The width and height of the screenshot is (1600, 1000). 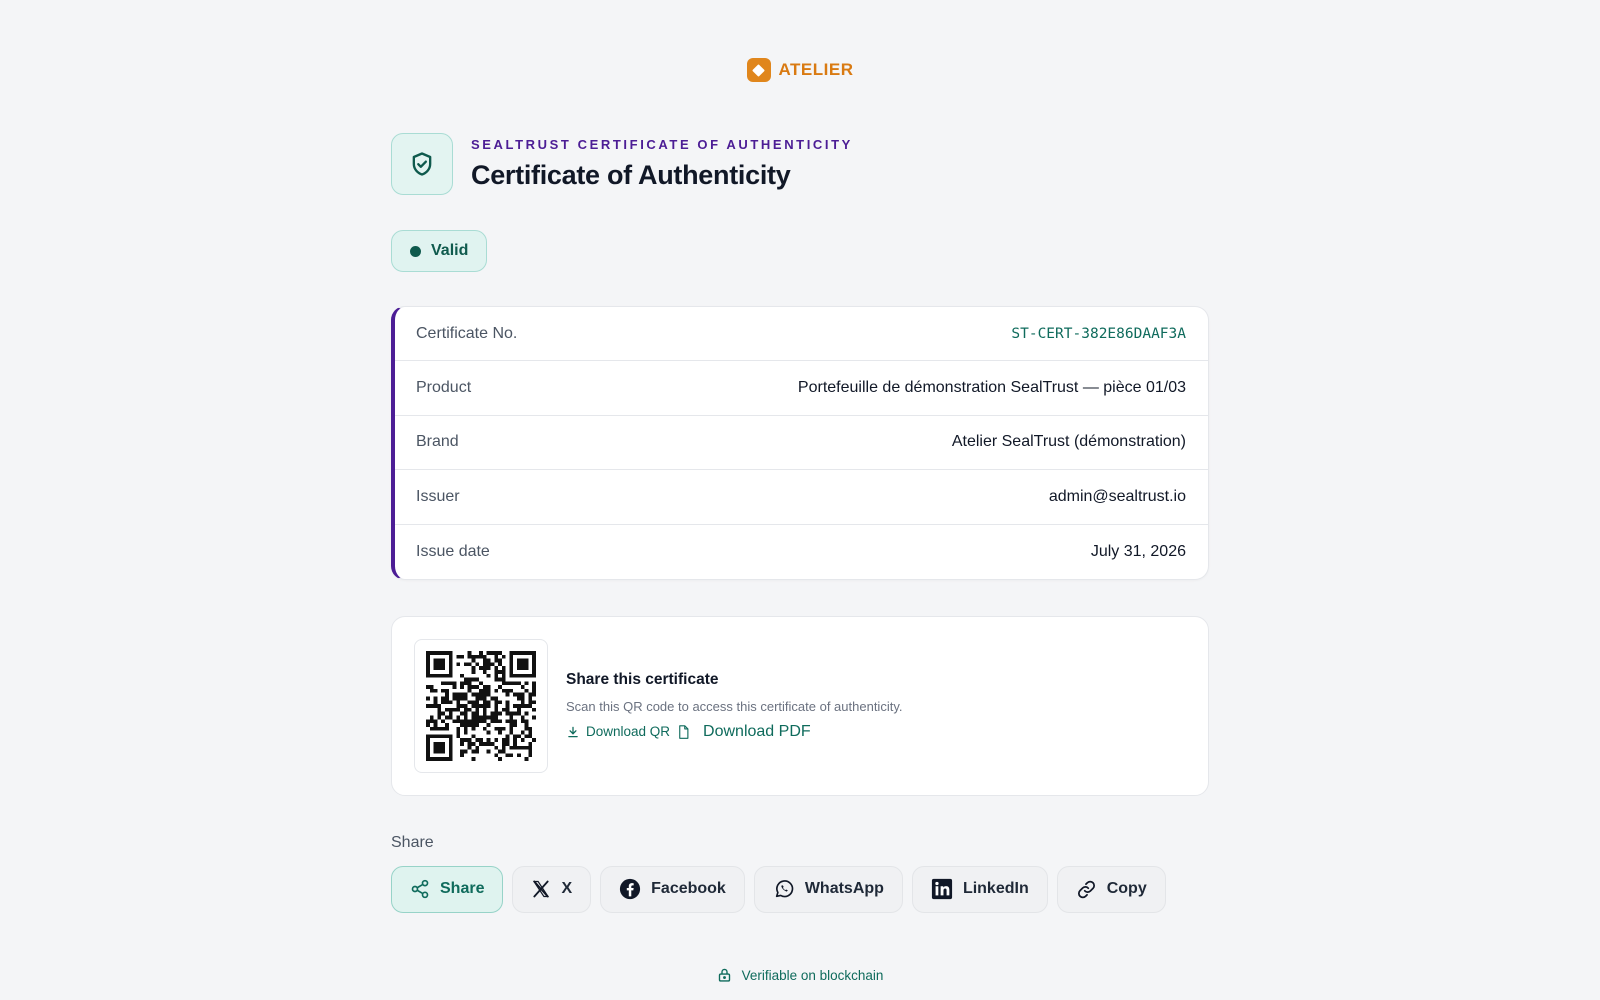 I want to click on qr-code, so click(x=481, y=705).